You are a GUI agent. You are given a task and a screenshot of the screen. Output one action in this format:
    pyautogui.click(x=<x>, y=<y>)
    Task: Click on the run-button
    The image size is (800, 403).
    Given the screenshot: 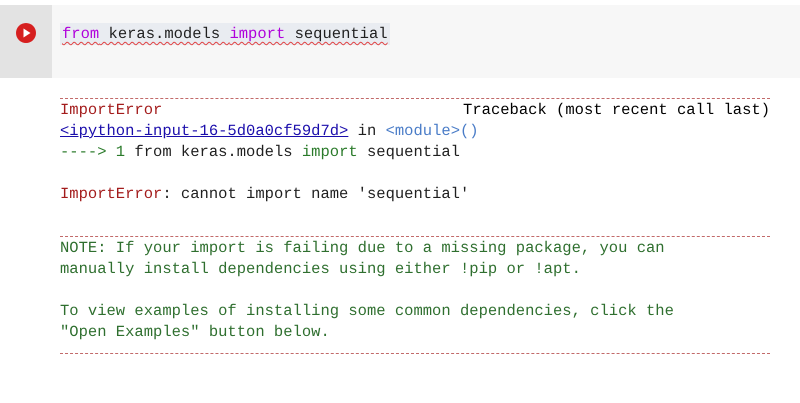 What is the action you would take?
    pyautogui.click(x=26, y=33)
    